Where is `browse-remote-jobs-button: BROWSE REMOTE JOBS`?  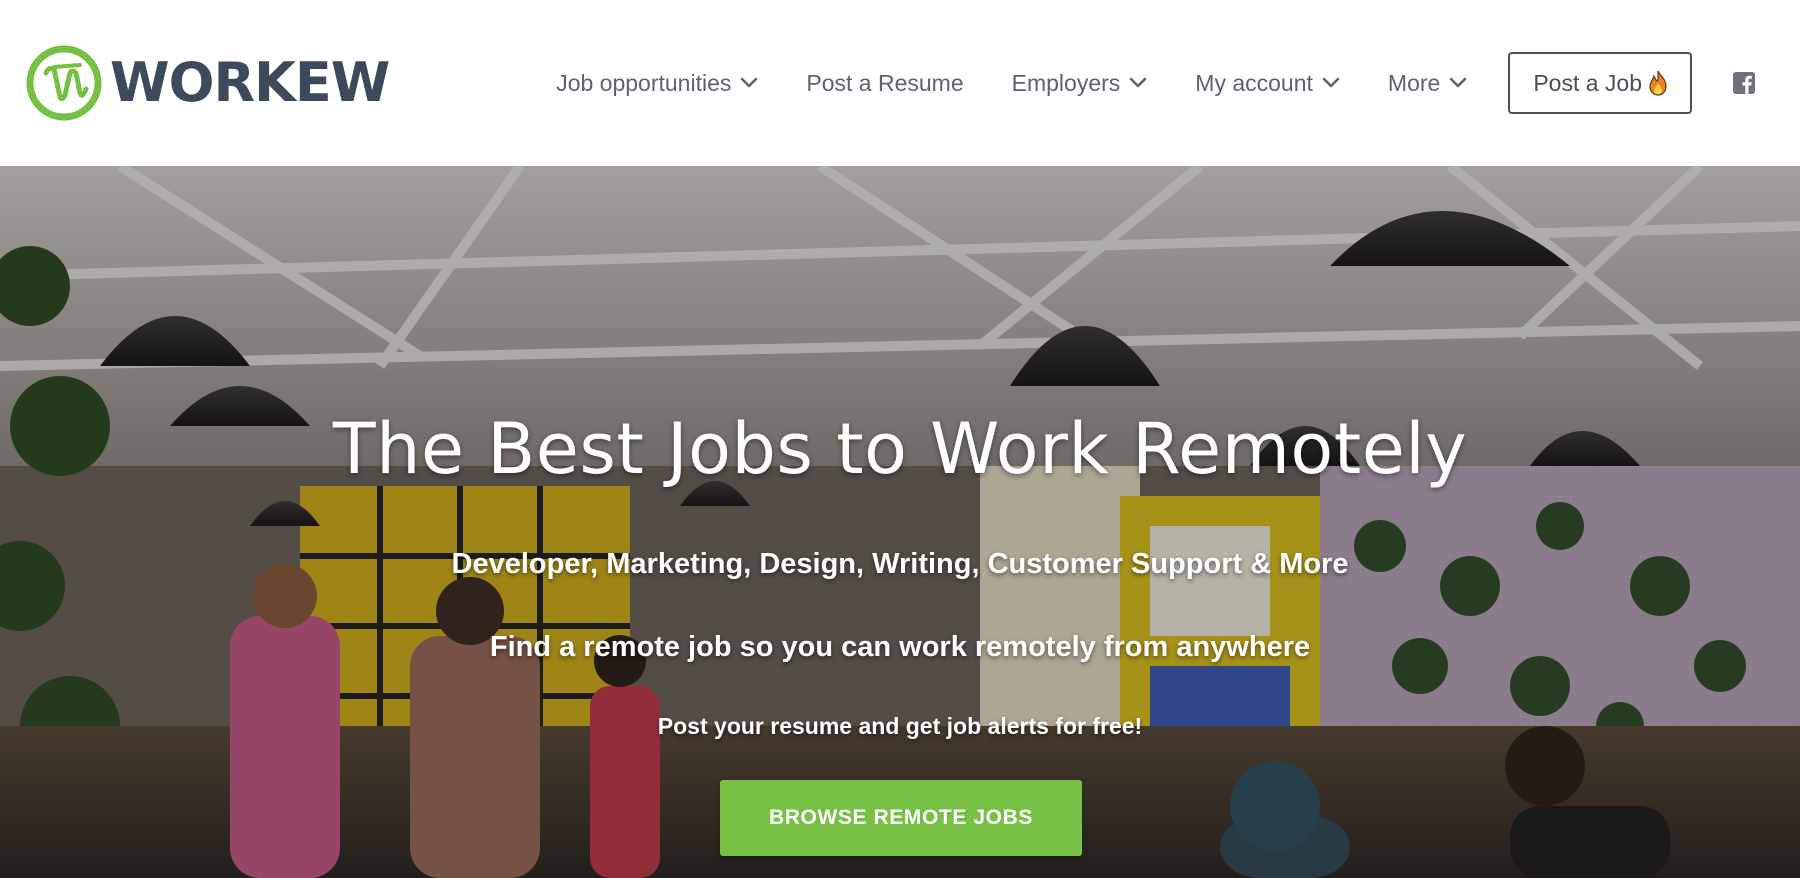
browse-remote-jobs-button: BROWSE REMOTE JOBS is located at coordinates (901, 818).